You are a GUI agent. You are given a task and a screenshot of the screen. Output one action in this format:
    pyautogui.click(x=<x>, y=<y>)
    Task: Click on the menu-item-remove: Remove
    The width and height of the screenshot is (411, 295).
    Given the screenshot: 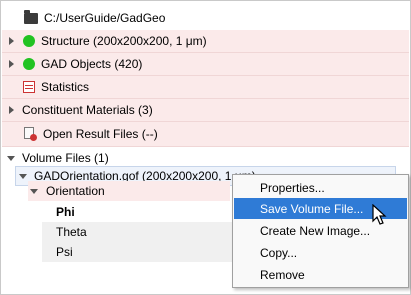 What is the action you would take?
    pyautogui.click(x=320, y=274)
    